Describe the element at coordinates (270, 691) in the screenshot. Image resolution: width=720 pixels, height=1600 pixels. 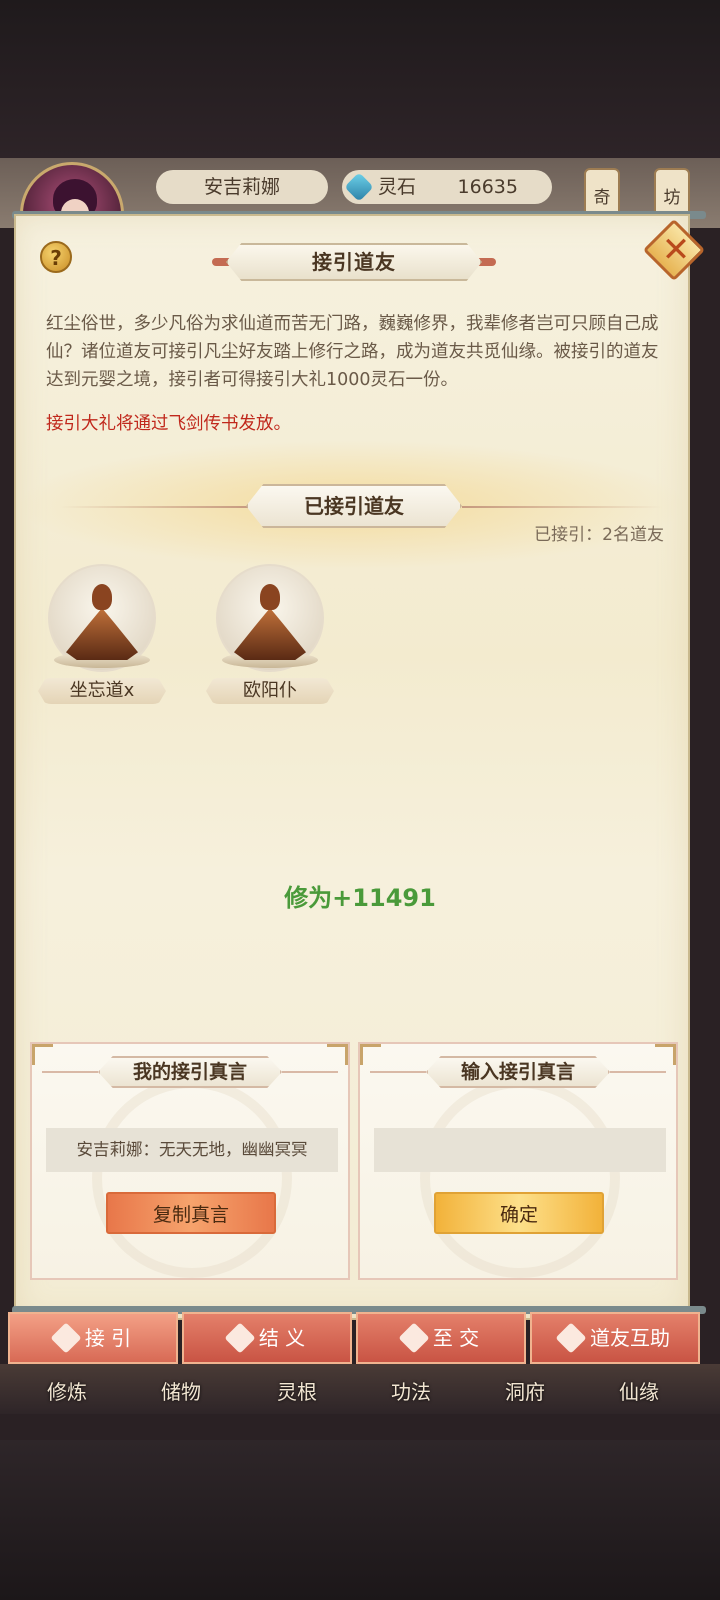
I see `friend-name: 欧阳仆` at that location.